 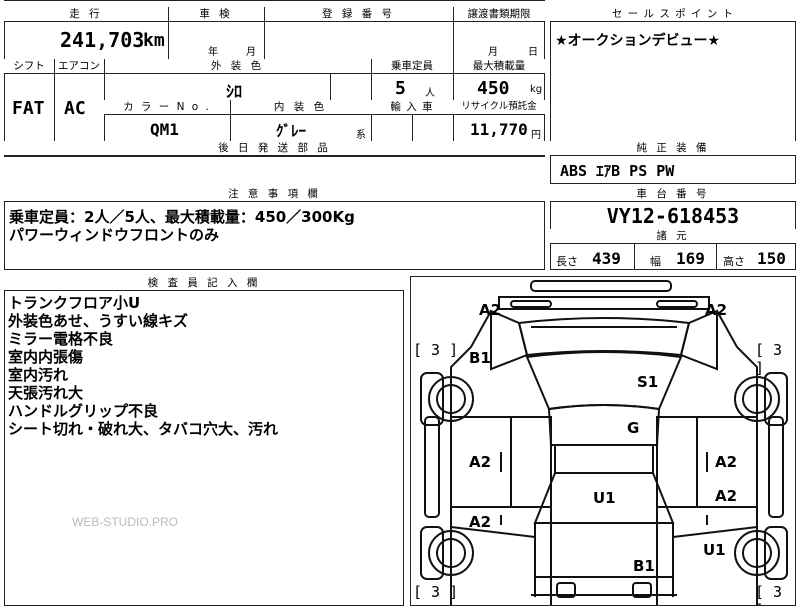 I want to click on capacity-value: 5, so click(x=400, y=88).